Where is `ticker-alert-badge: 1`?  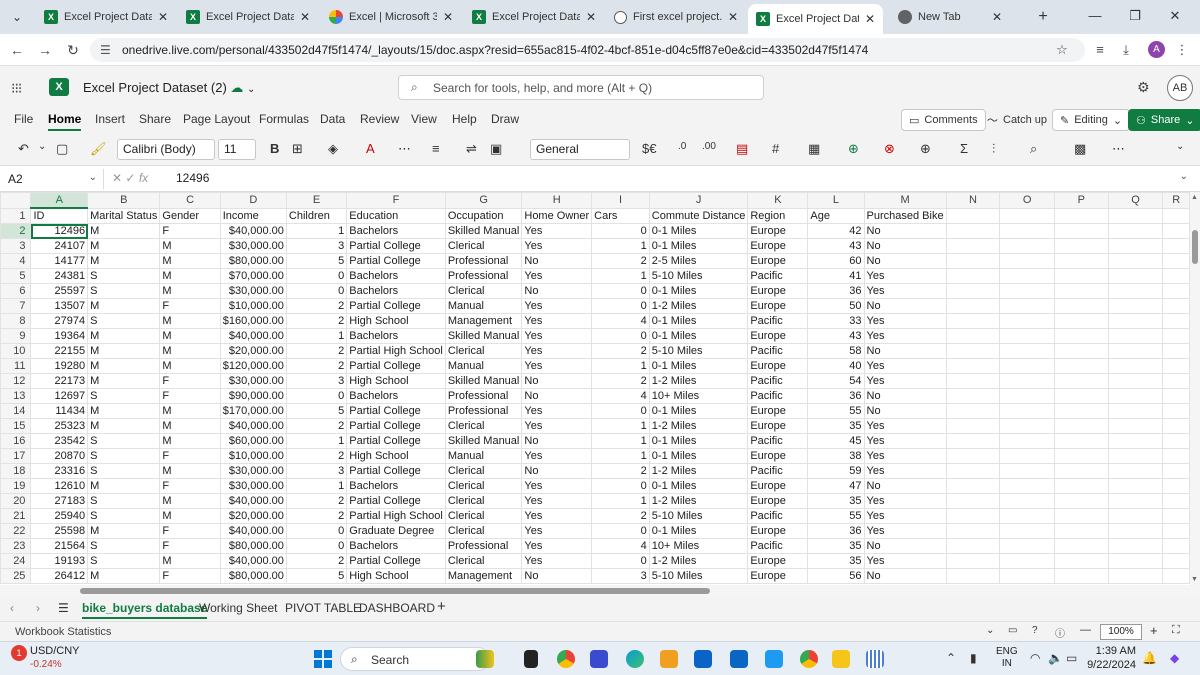
ticker-alert-badge: 1 is located at coordinates (19, 653).